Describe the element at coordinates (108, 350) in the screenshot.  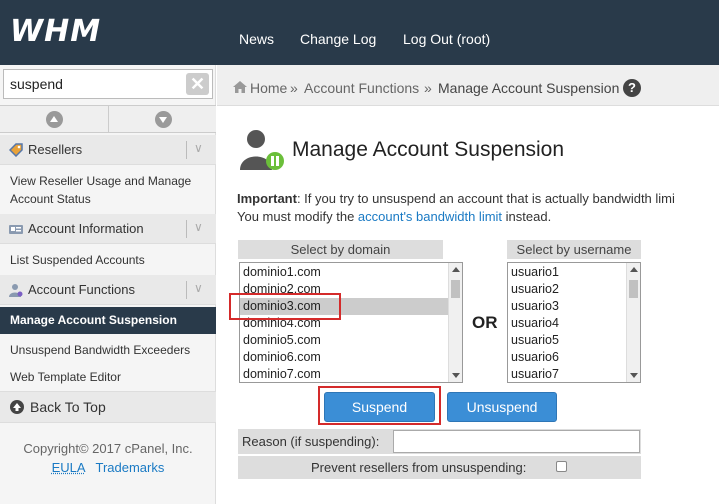
I see `sidebar-item-unsuspend-bandwidth-exceeders: Unsuspend Bandwidth Exceeders` at that location.